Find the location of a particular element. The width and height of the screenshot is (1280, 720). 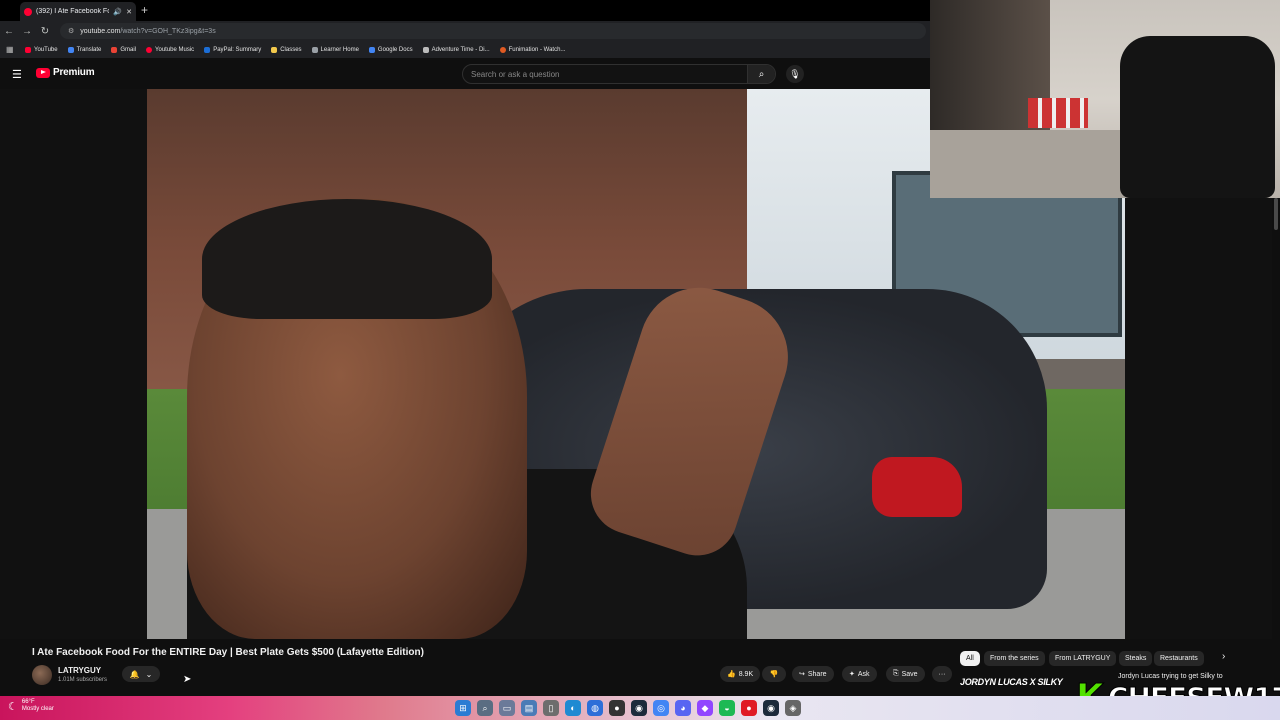

address-bar: ⚙ youtube.com/watch?v=GOH_TKz3ipg&t=3s is located at coordinates (493, 31).